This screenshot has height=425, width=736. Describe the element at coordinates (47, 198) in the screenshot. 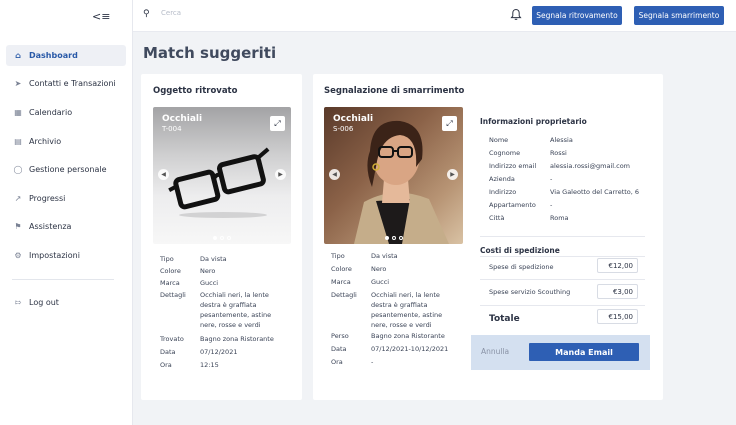

I see `sidebar-item-label: Progressi` at that location.